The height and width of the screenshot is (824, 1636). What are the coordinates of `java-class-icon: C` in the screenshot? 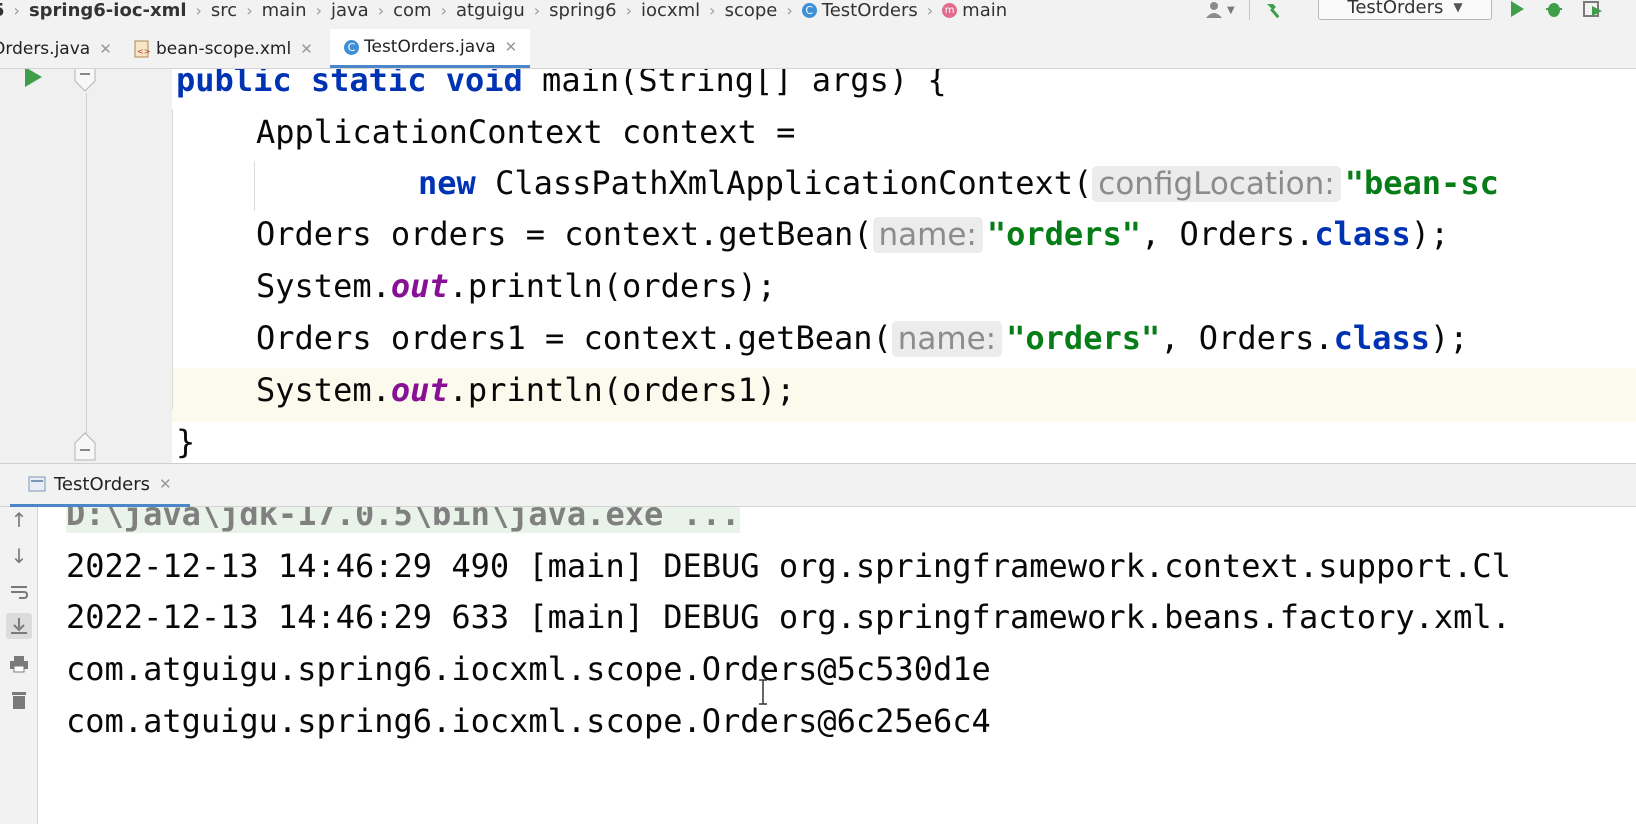 It's located at (351, 47).